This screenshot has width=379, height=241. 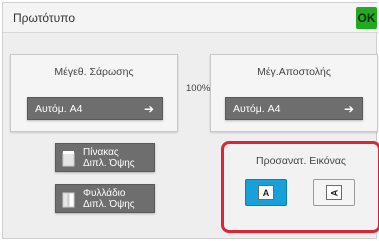 What do you see at coordinates (257, 108) in the screenshot?
I see `send-size-value: Αυτόμ. A4` at bounding box center [257, 108].